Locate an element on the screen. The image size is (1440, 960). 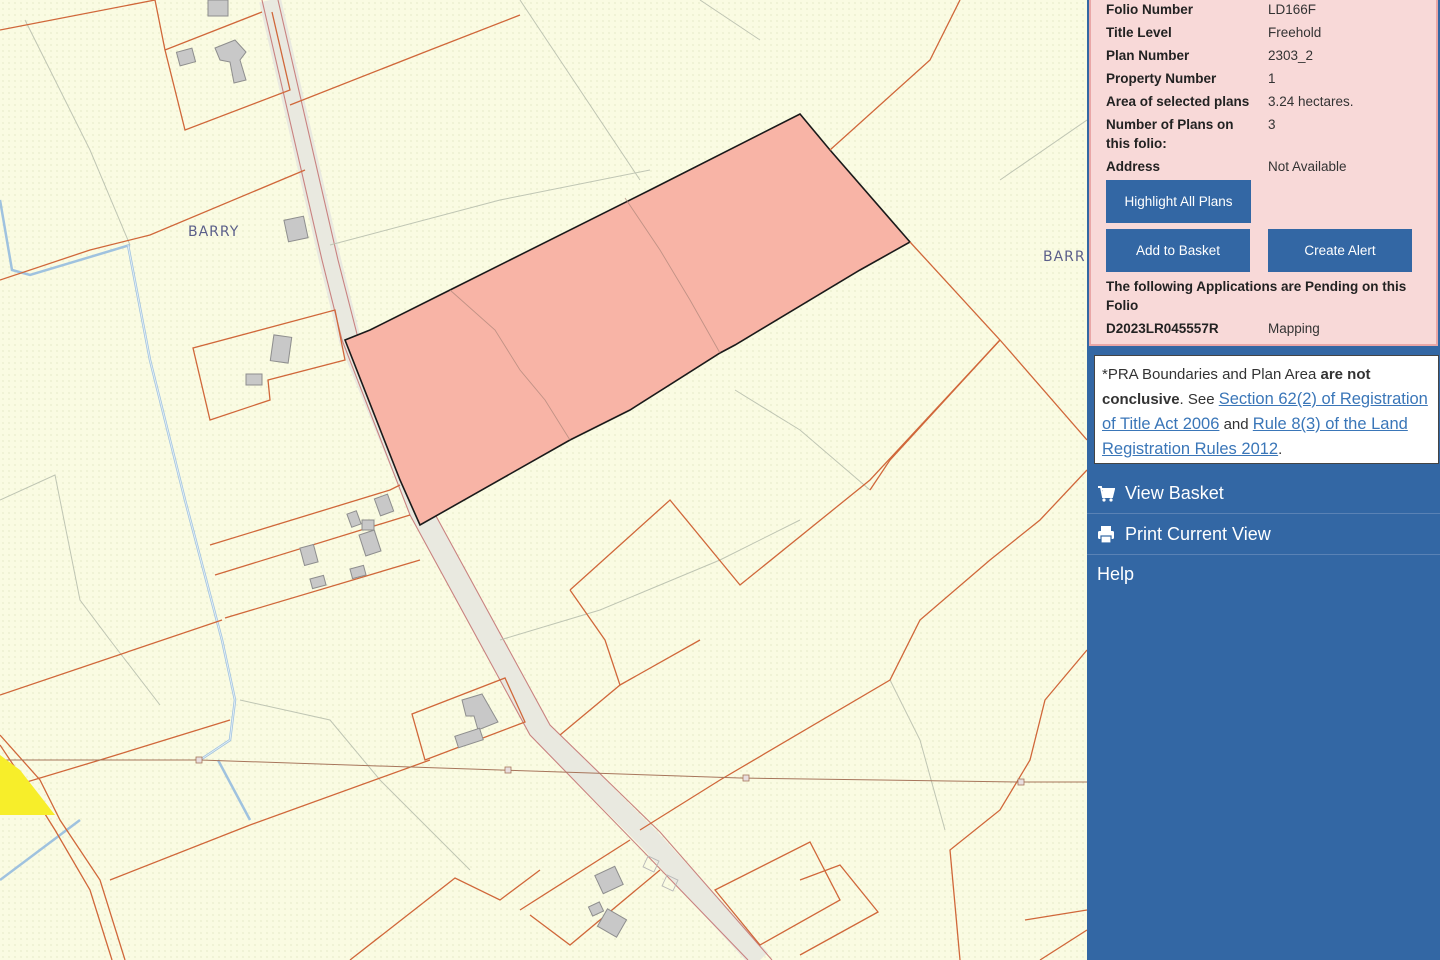
row-key: Title Level is located at coordinates (1139, 32).